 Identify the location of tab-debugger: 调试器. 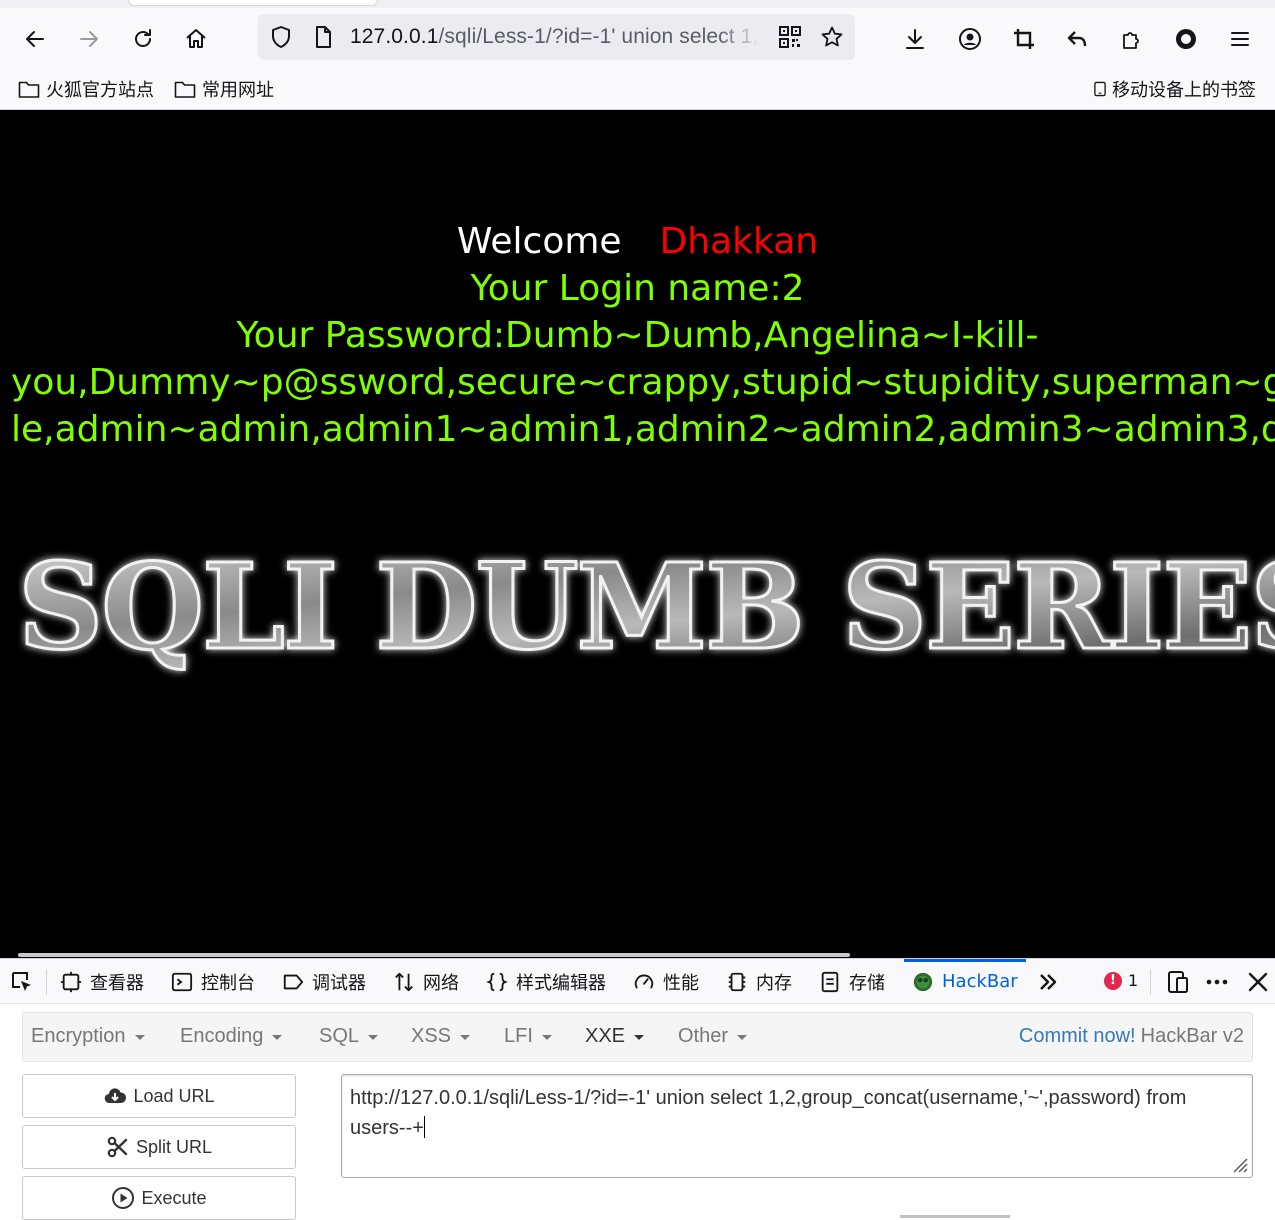
(324, 981).